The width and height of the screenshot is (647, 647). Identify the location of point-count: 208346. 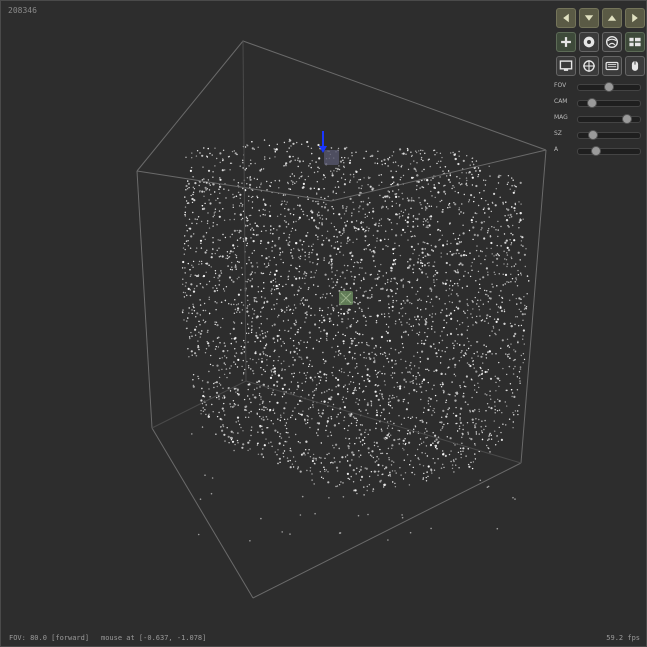
(22, 10).